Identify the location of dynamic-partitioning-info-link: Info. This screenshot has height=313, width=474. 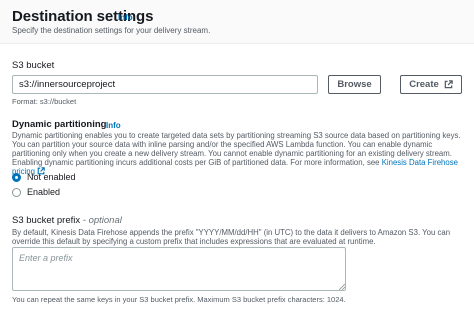
(113, 125).